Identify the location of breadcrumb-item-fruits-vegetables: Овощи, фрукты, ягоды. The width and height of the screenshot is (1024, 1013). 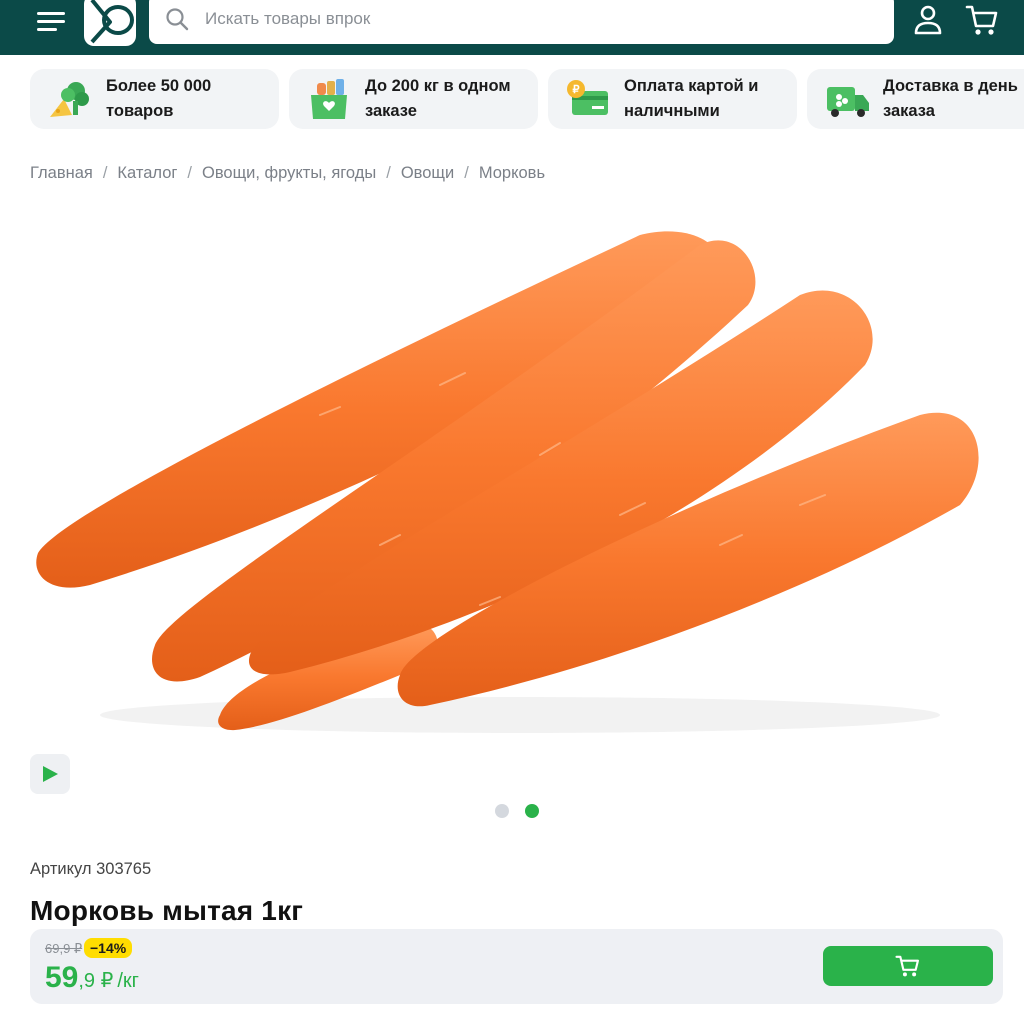
(289, 173).